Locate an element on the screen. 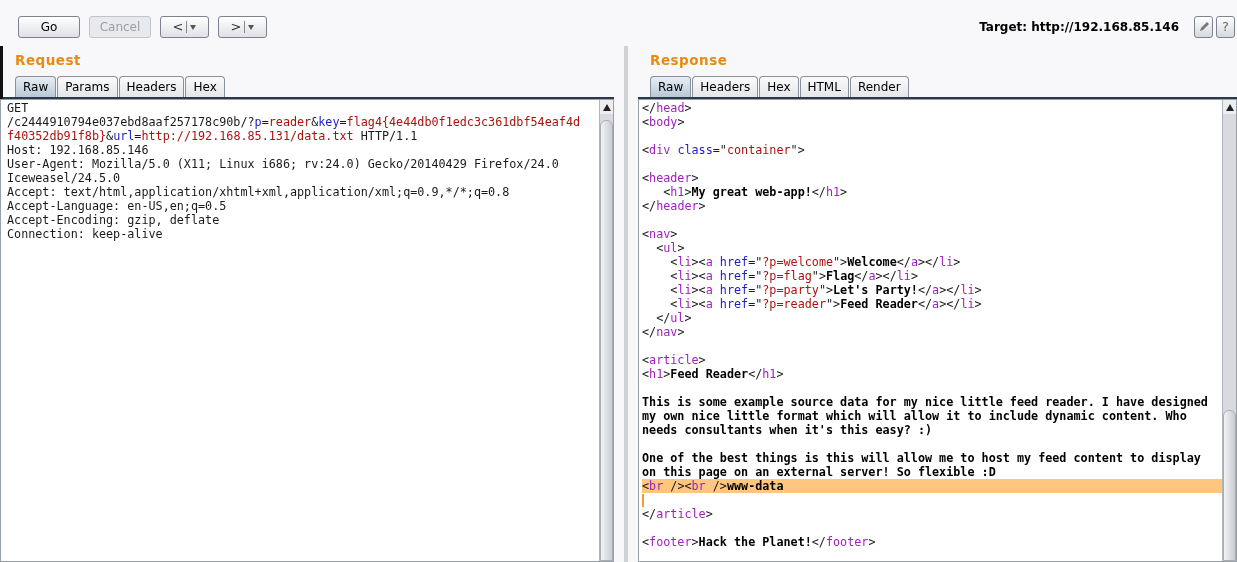 Image resolution: width=1237 pixels, height=562 pixels. code-line: <footer>Hack the Planet!</footer> is located at coordinates (759, 542).